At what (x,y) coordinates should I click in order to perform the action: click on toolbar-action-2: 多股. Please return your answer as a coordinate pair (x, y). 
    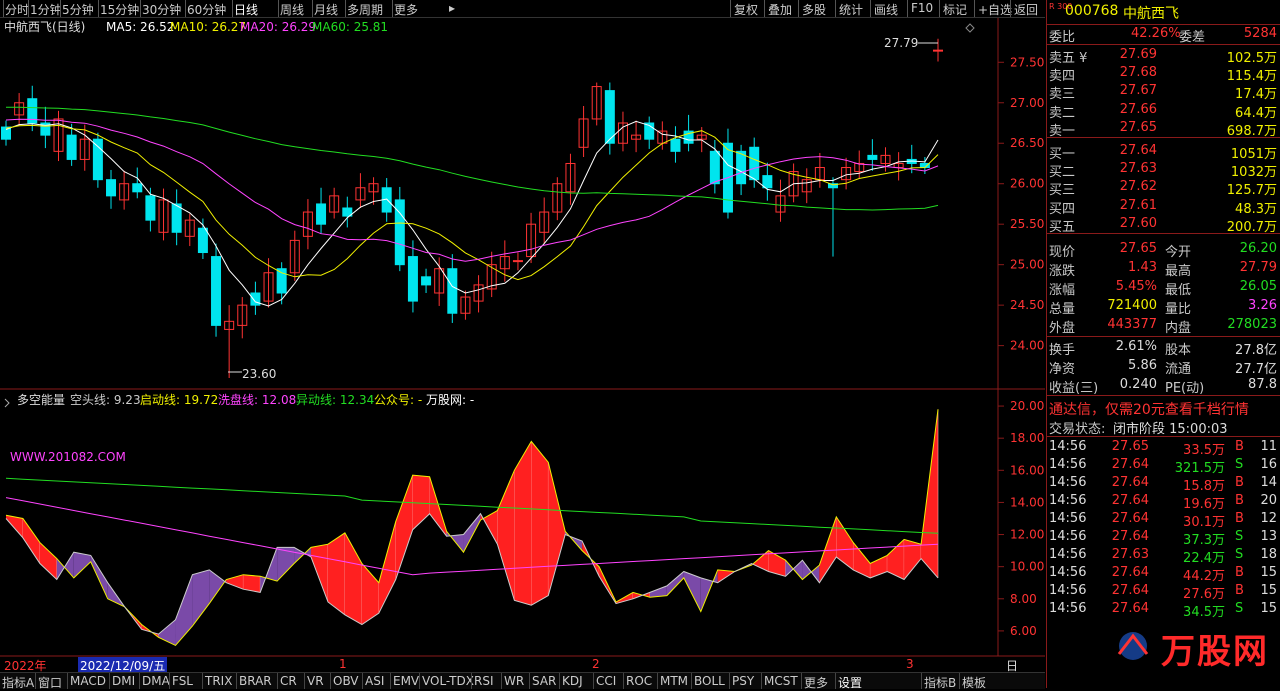
    Looking at the image, I should click on (814, 9).